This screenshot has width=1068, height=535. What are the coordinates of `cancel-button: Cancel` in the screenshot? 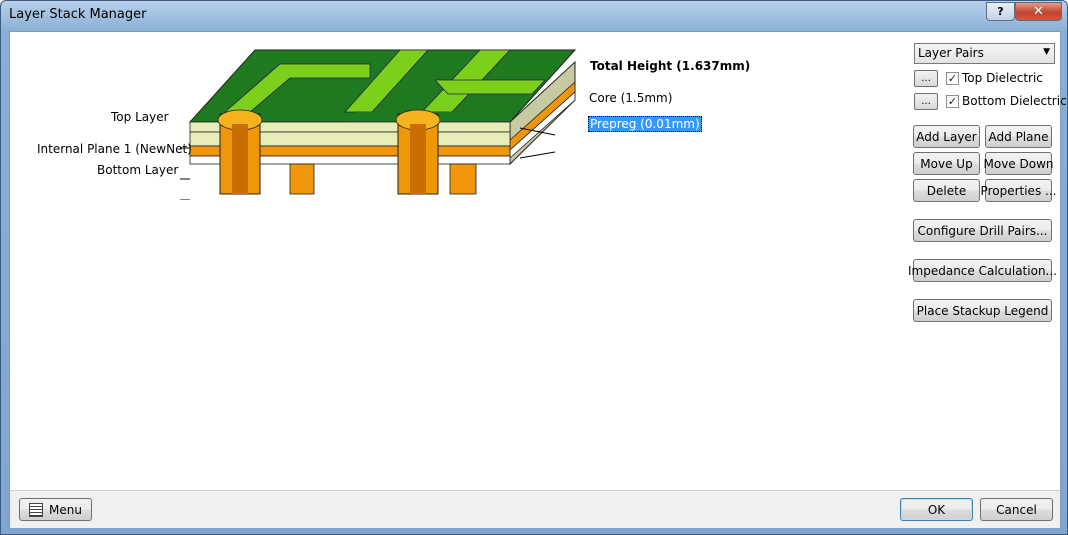 It's located at (1016, 509).